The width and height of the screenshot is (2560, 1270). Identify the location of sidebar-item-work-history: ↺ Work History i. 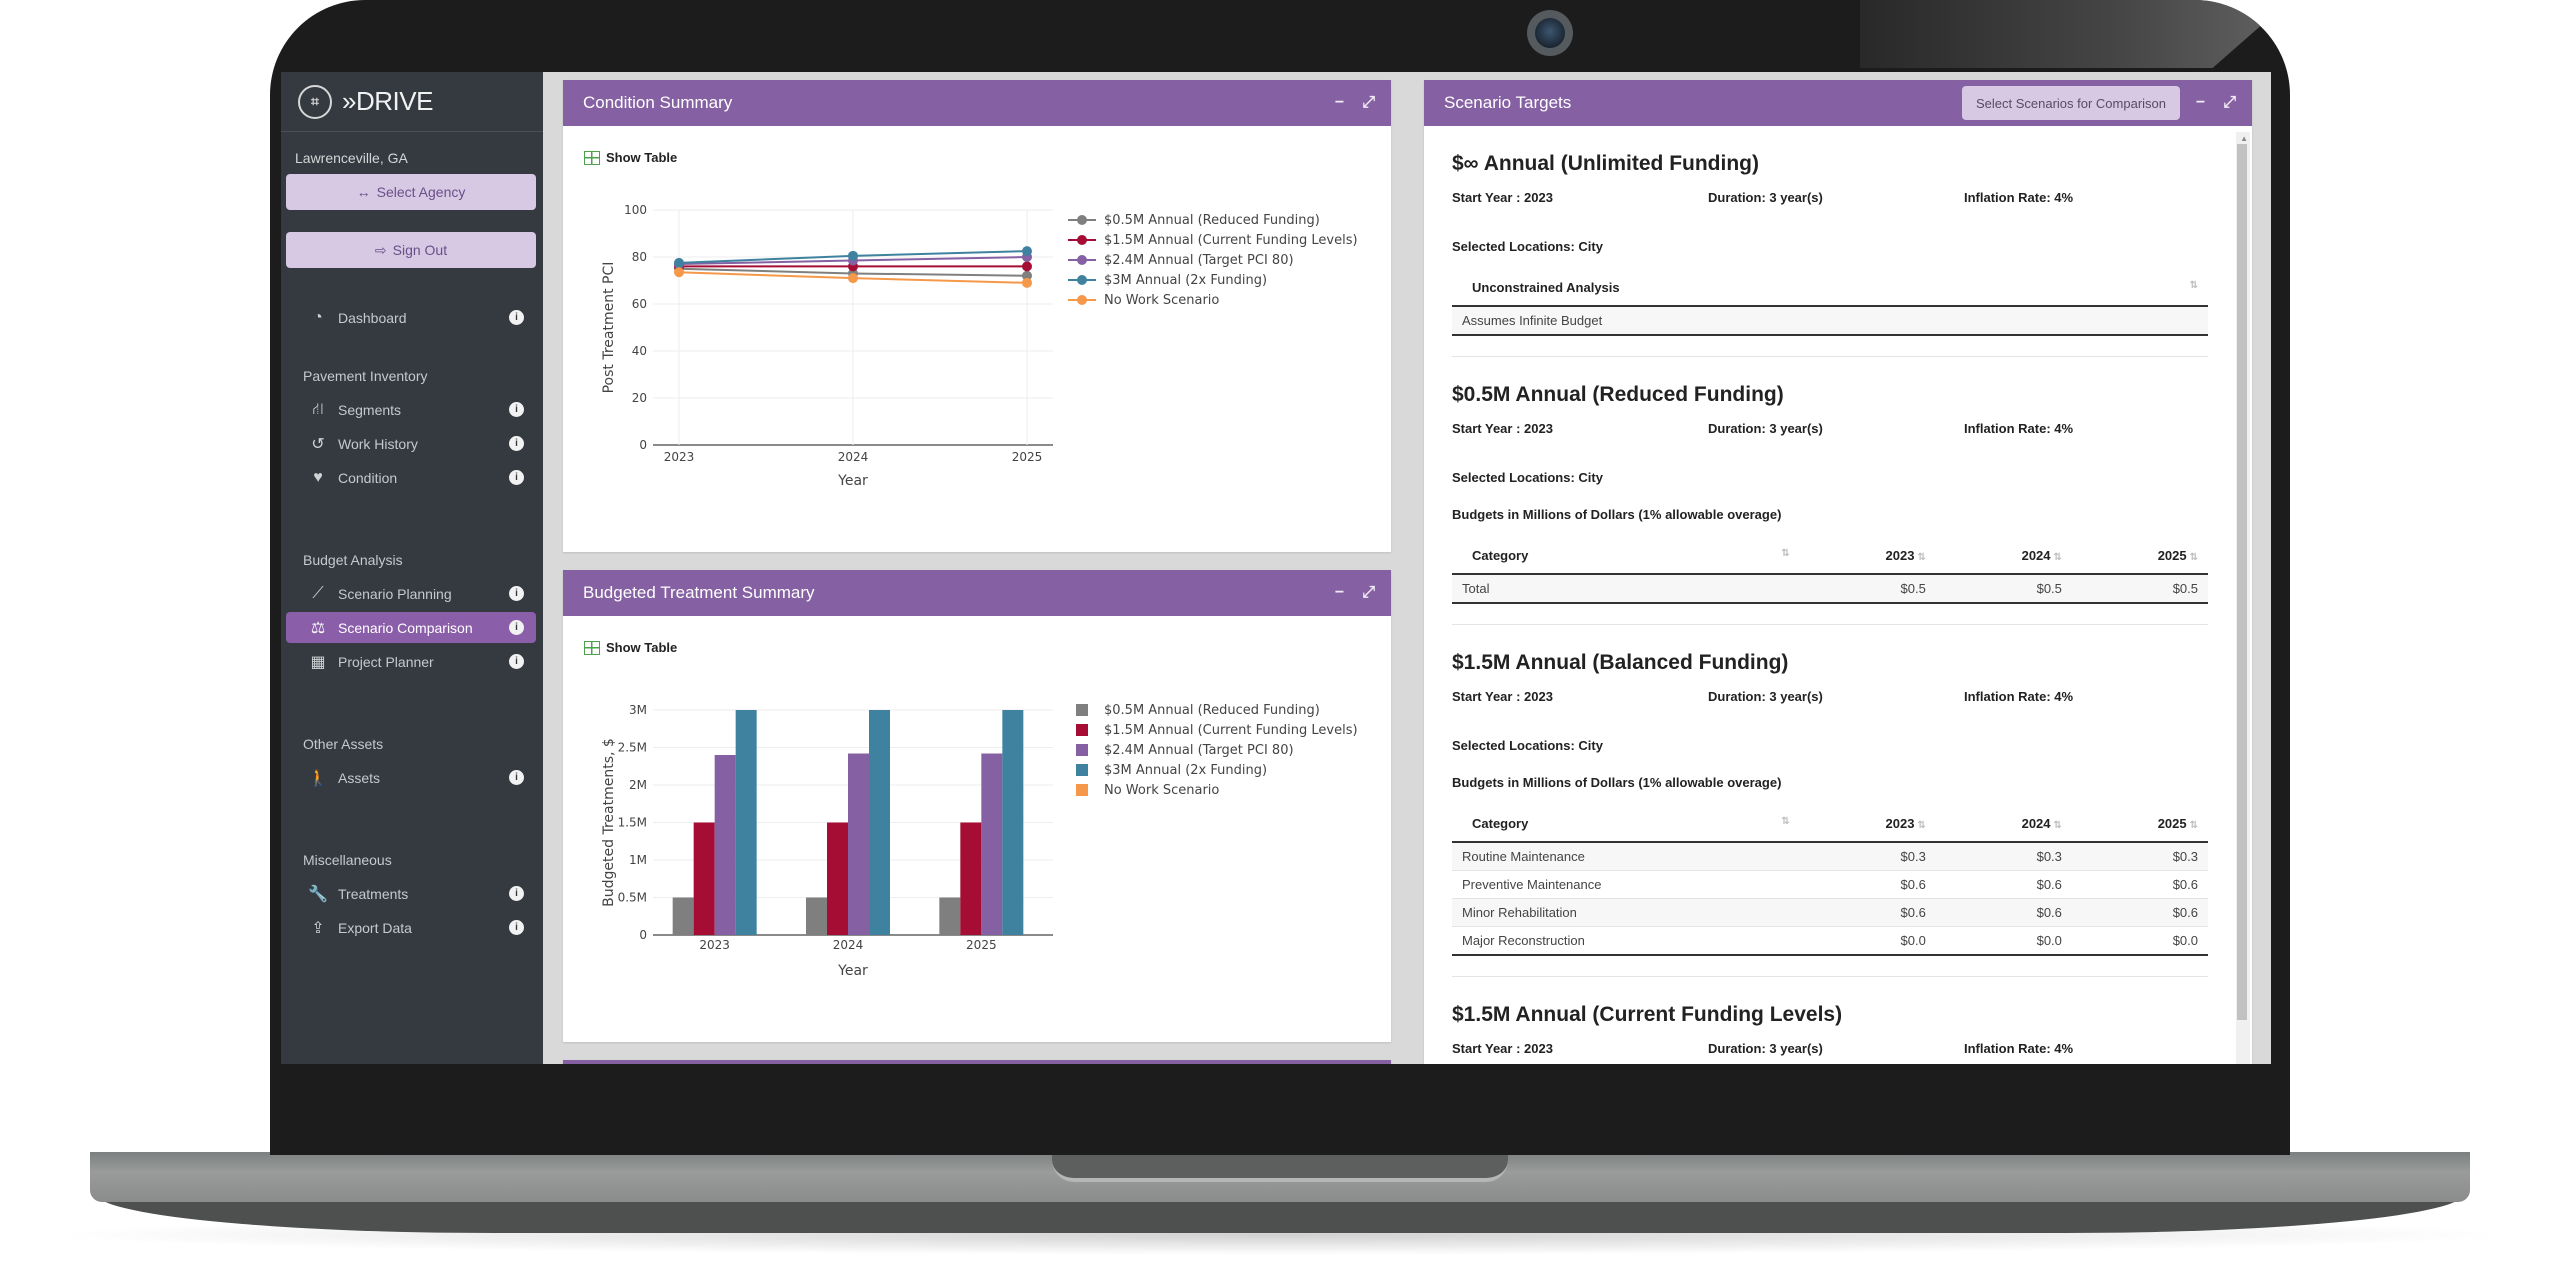
(411, 443).